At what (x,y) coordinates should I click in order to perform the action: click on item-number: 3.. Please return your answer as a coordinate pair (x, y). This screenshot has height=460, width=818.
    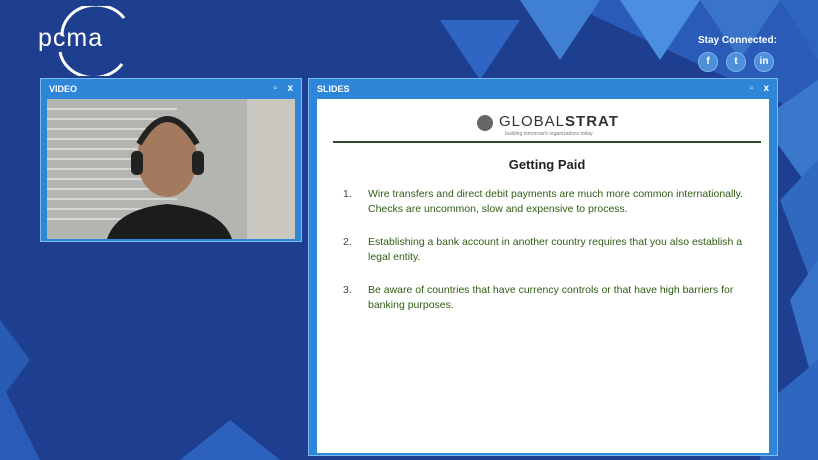
    Looking at the image, I should click on (347, 290).